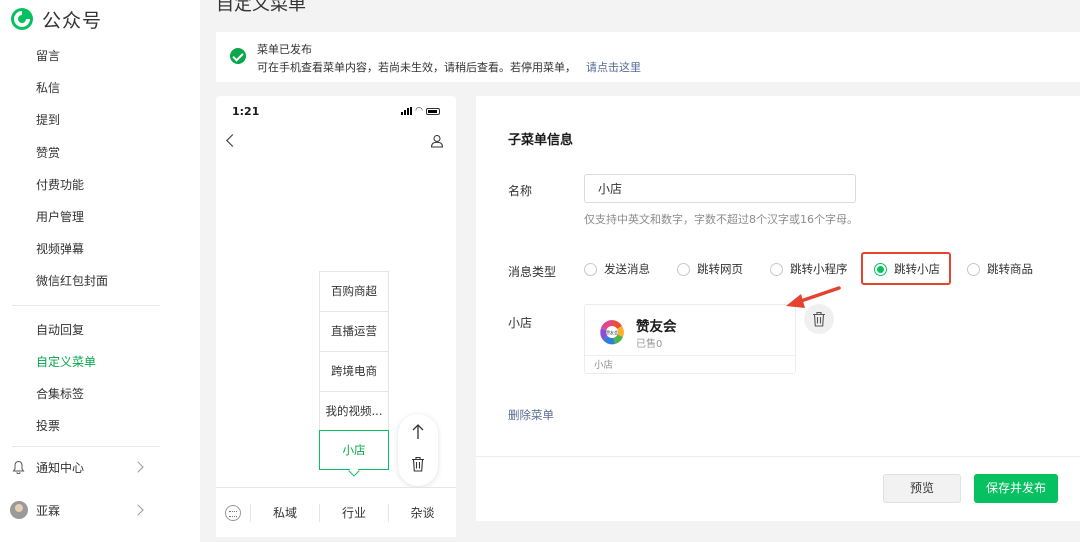 The height and width of the screenshot is (542, 1080). I want to click on menu-tab: 私域, so click(285, 513).